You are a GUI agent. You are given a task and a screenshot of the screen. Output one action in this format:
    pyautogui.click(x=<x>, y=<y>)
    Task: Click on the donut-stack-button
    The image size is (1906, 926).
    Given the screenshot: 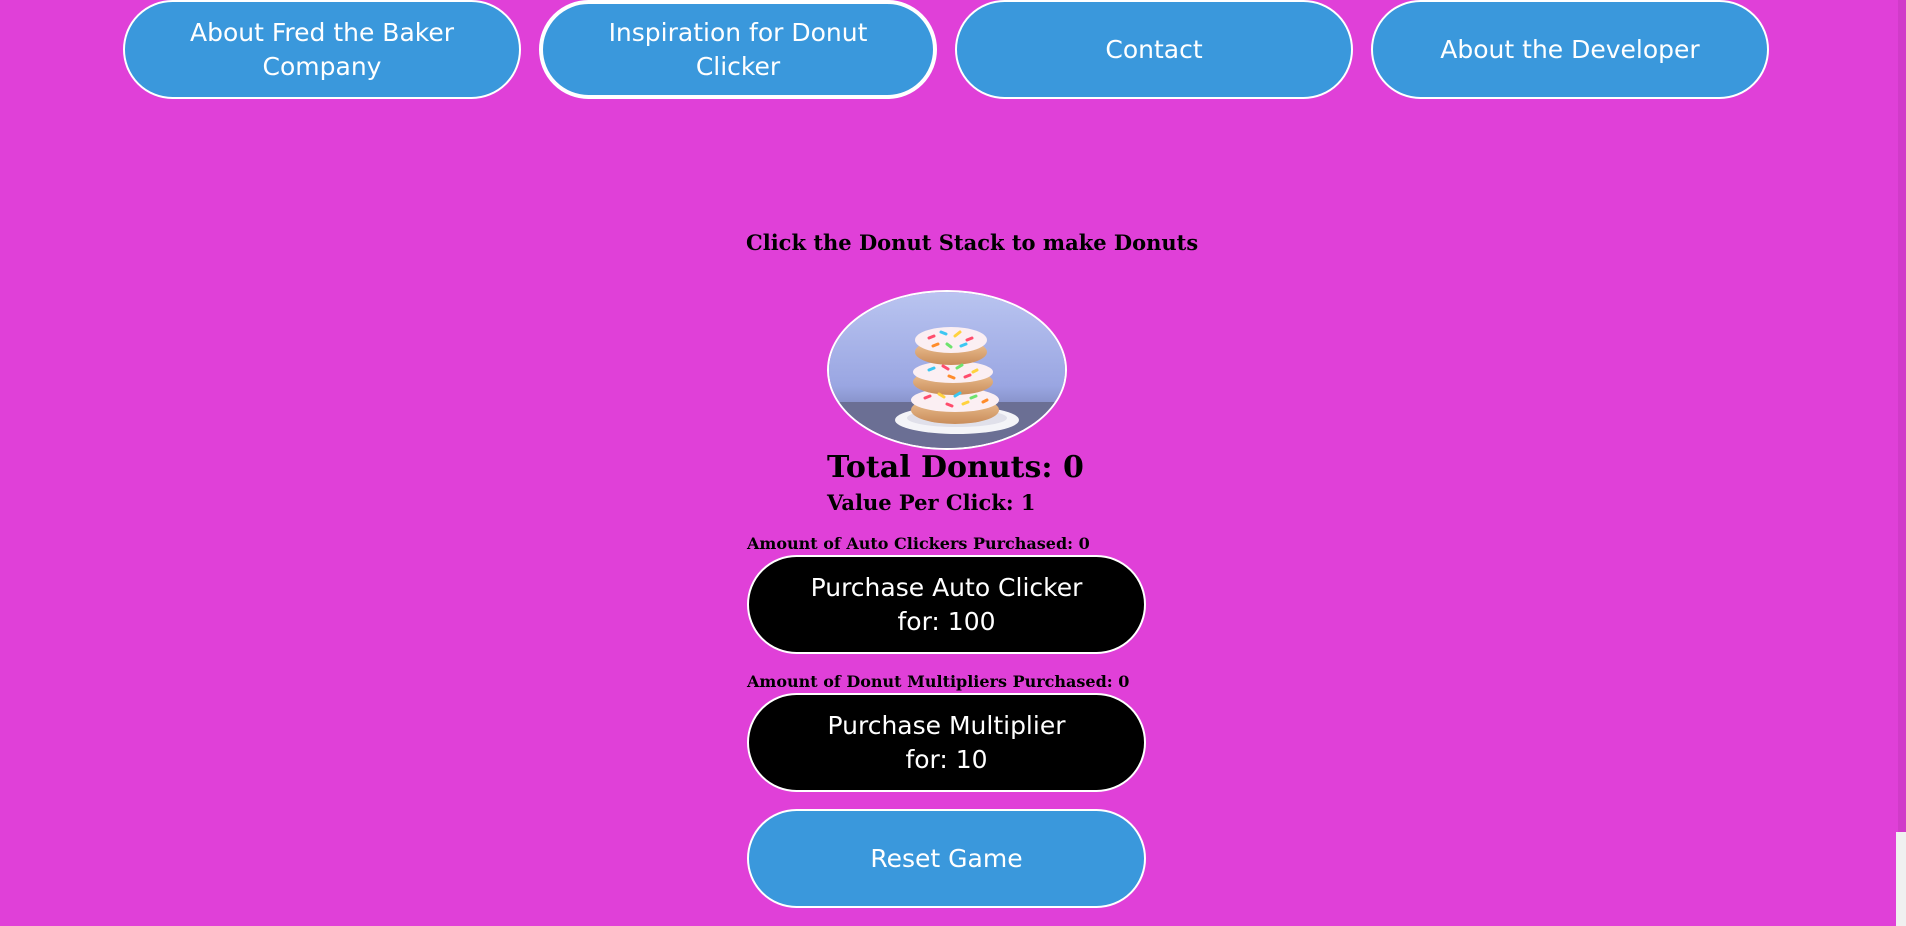 What is the action you would take?
    pyautogui.click(x=947, y=370)
    